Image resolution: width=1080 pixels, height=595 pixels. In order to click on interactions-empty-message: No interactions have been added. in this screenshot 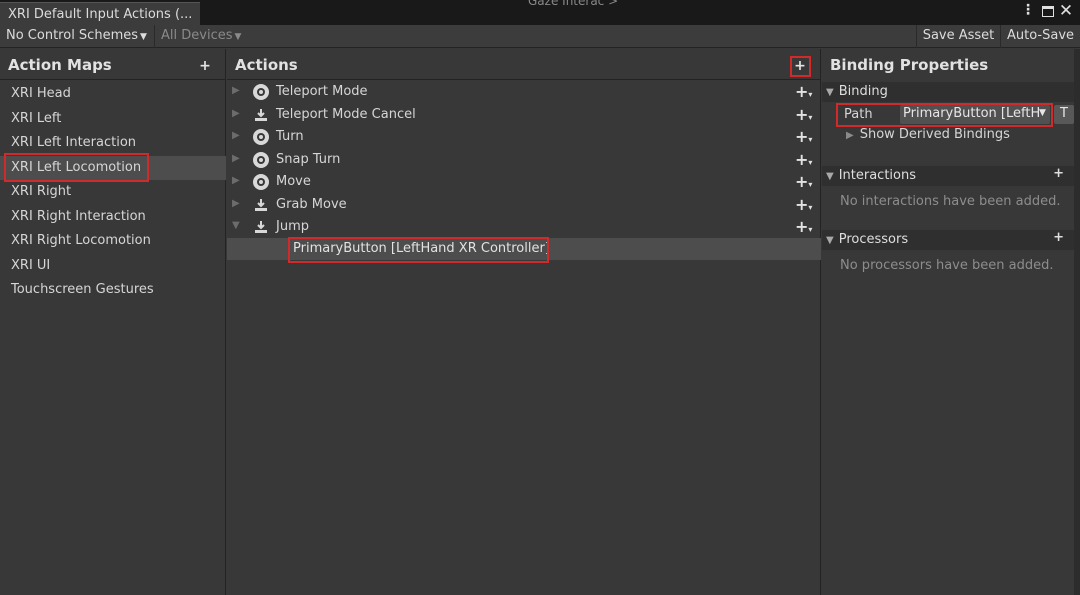, I will do `click(950, 201)`.